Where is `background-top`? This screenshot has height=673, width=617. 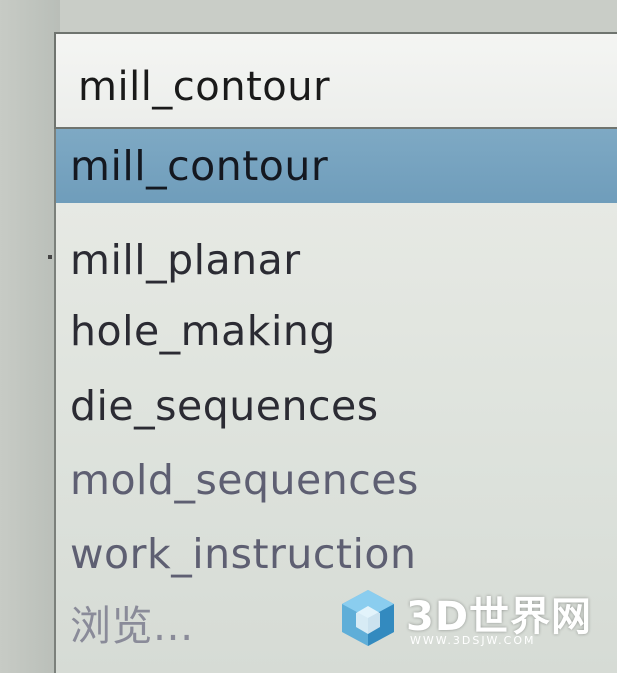
background-top is located at coordinates (308, 16).